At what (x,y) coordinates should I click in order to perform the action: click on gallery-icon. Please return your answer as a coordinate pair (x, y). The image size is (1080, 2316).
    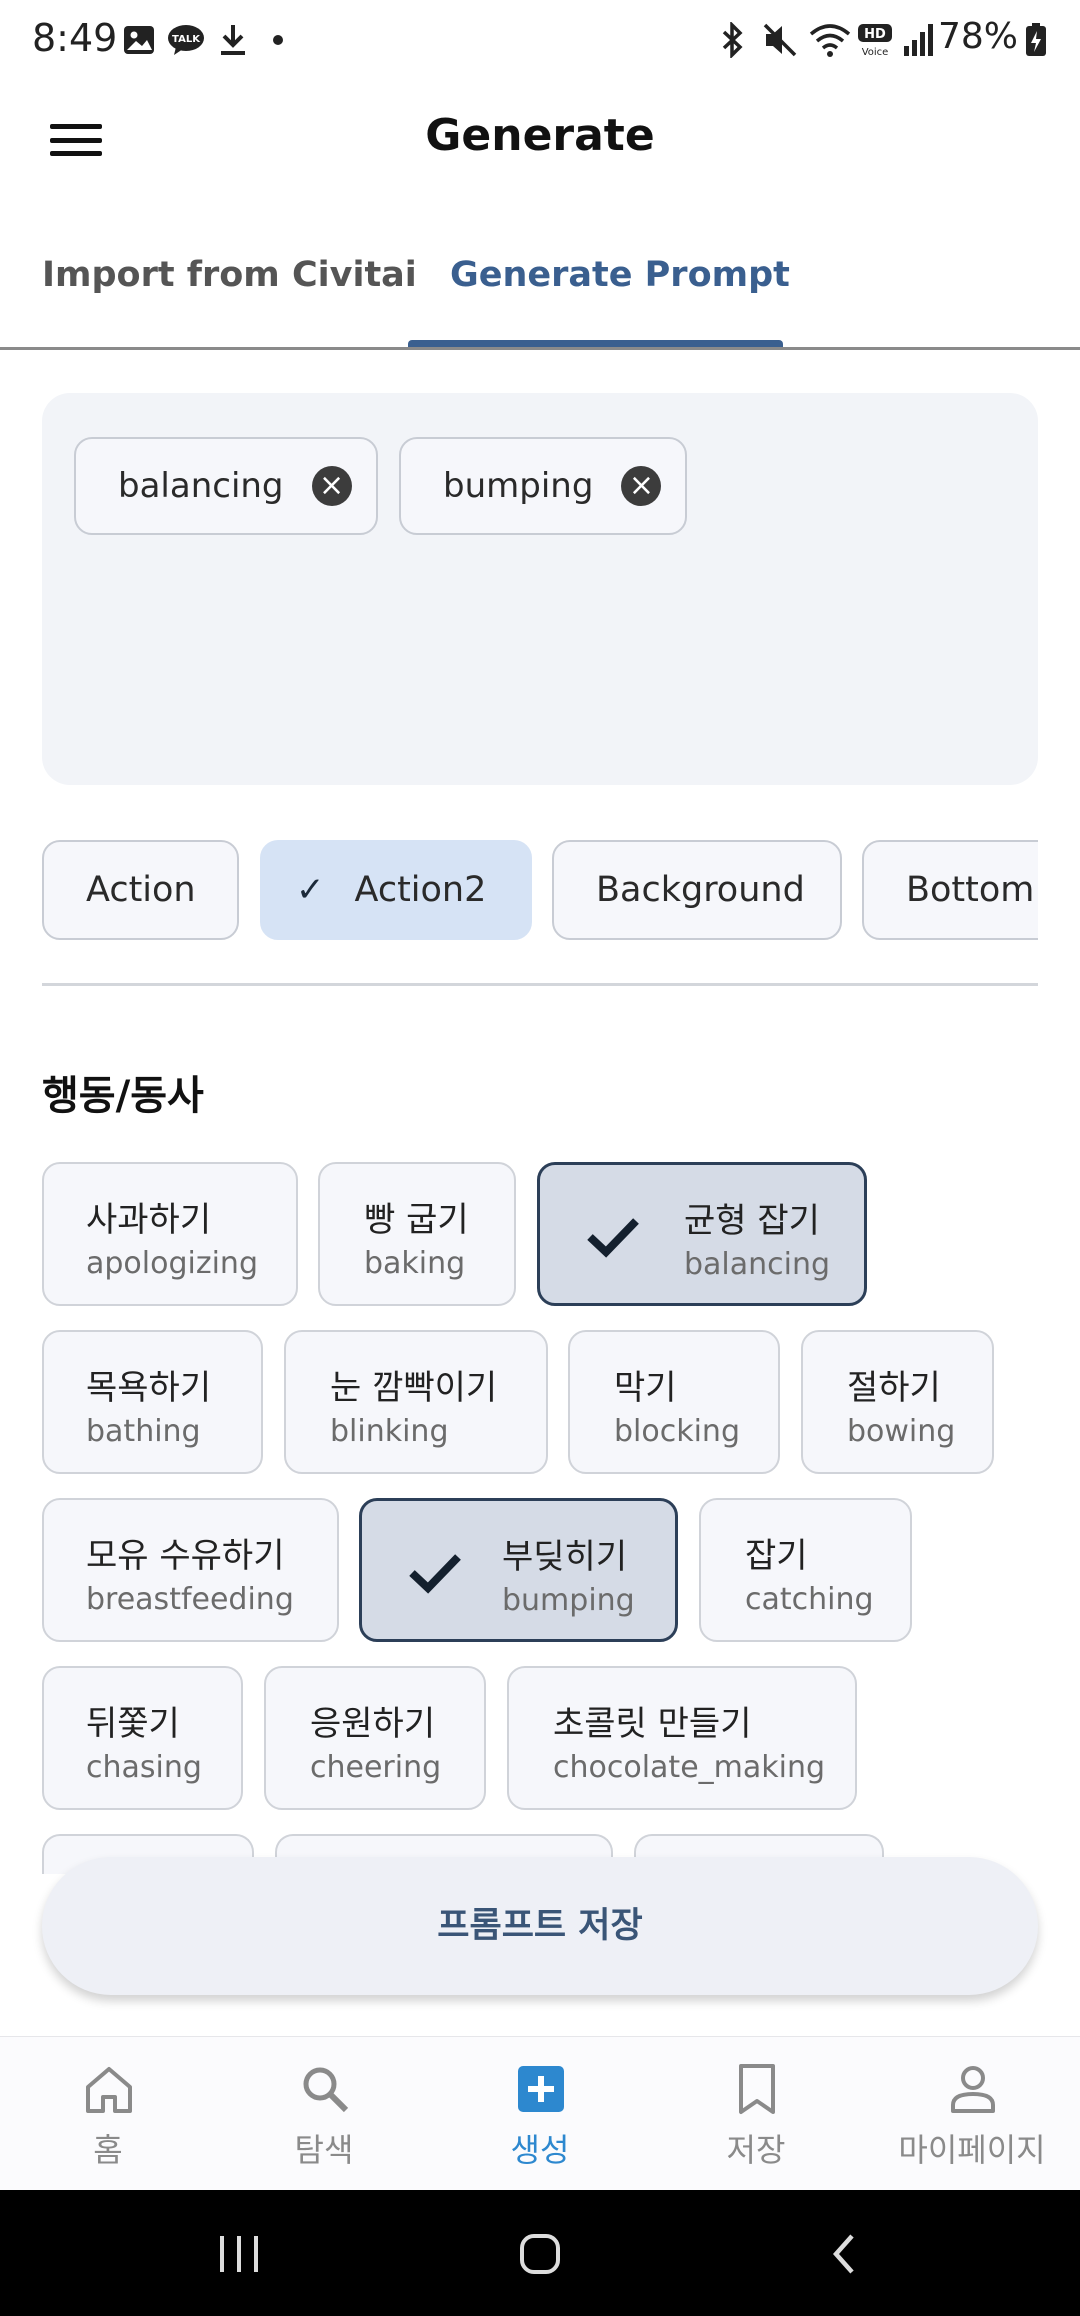
    Looking at the image, I should click on (139, 40).